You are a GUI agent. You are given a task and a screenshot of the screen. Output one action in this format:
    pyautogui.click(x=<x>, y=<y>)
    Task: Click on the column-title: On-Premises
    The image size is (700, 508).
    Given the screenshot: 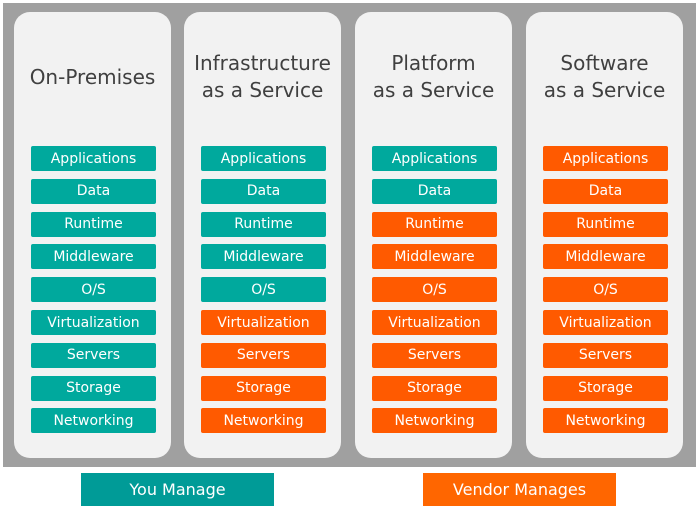 What is the action you would take?
    pyautogui.click(x=92, y=77)
    